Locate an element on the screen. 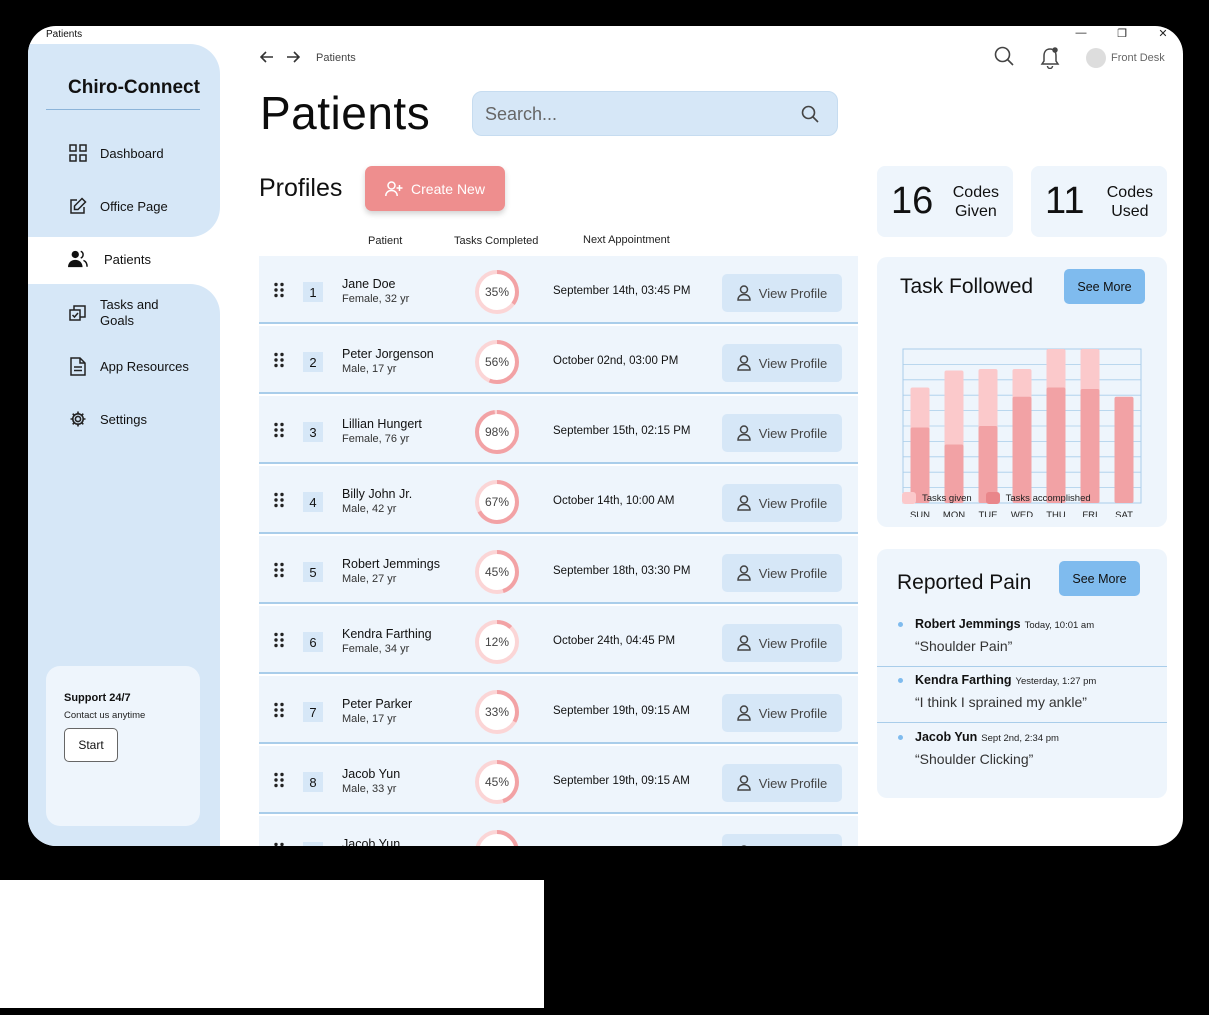 This screenshot has height=1015, width=1209. search-icon is located at coordinates (810, 116).